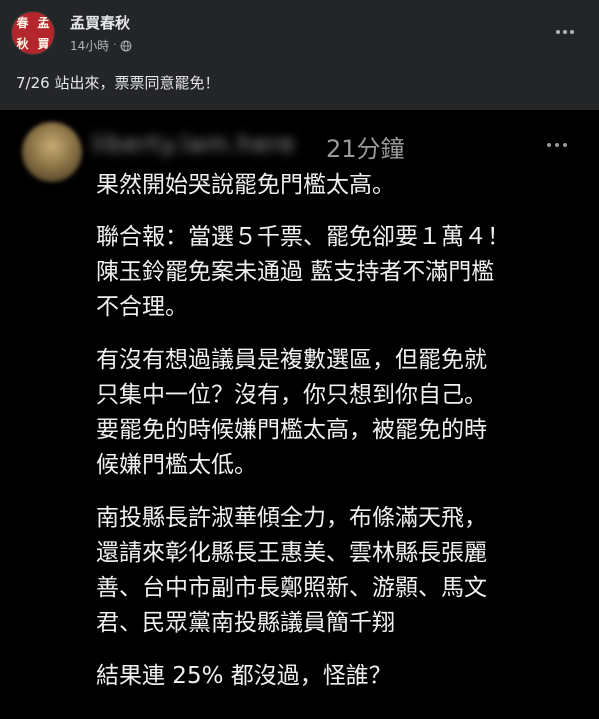 The height and width of the screenshot is (719, 599). I want to click on comment-line: 候嫌門檻太低。, so click(176, 465).